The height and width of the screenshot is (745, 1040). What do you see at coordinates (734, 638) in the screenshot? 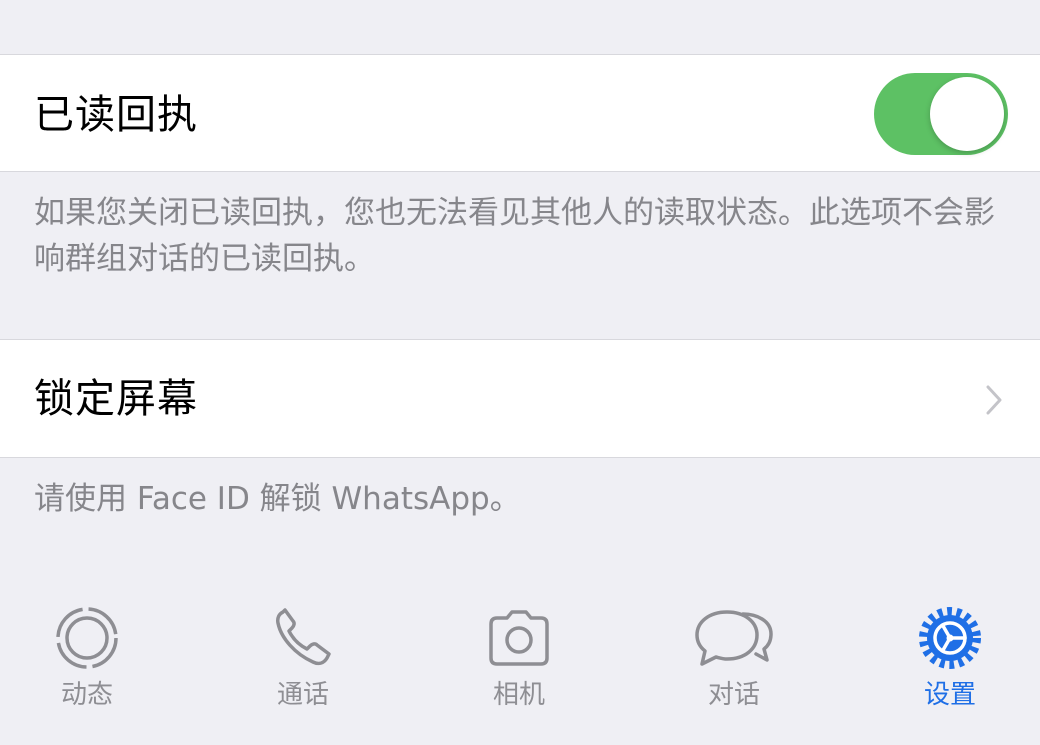
I see `chat-bubbles-icon` at bounding box center [734, 638].